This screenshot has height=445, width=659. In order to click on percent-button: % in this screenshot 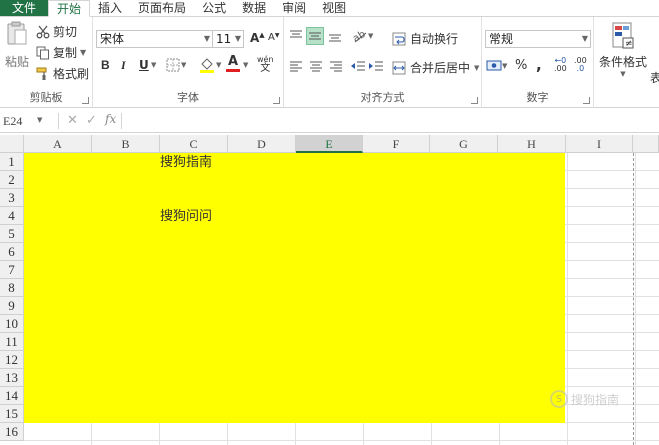, I will do `click(521, 65)`.